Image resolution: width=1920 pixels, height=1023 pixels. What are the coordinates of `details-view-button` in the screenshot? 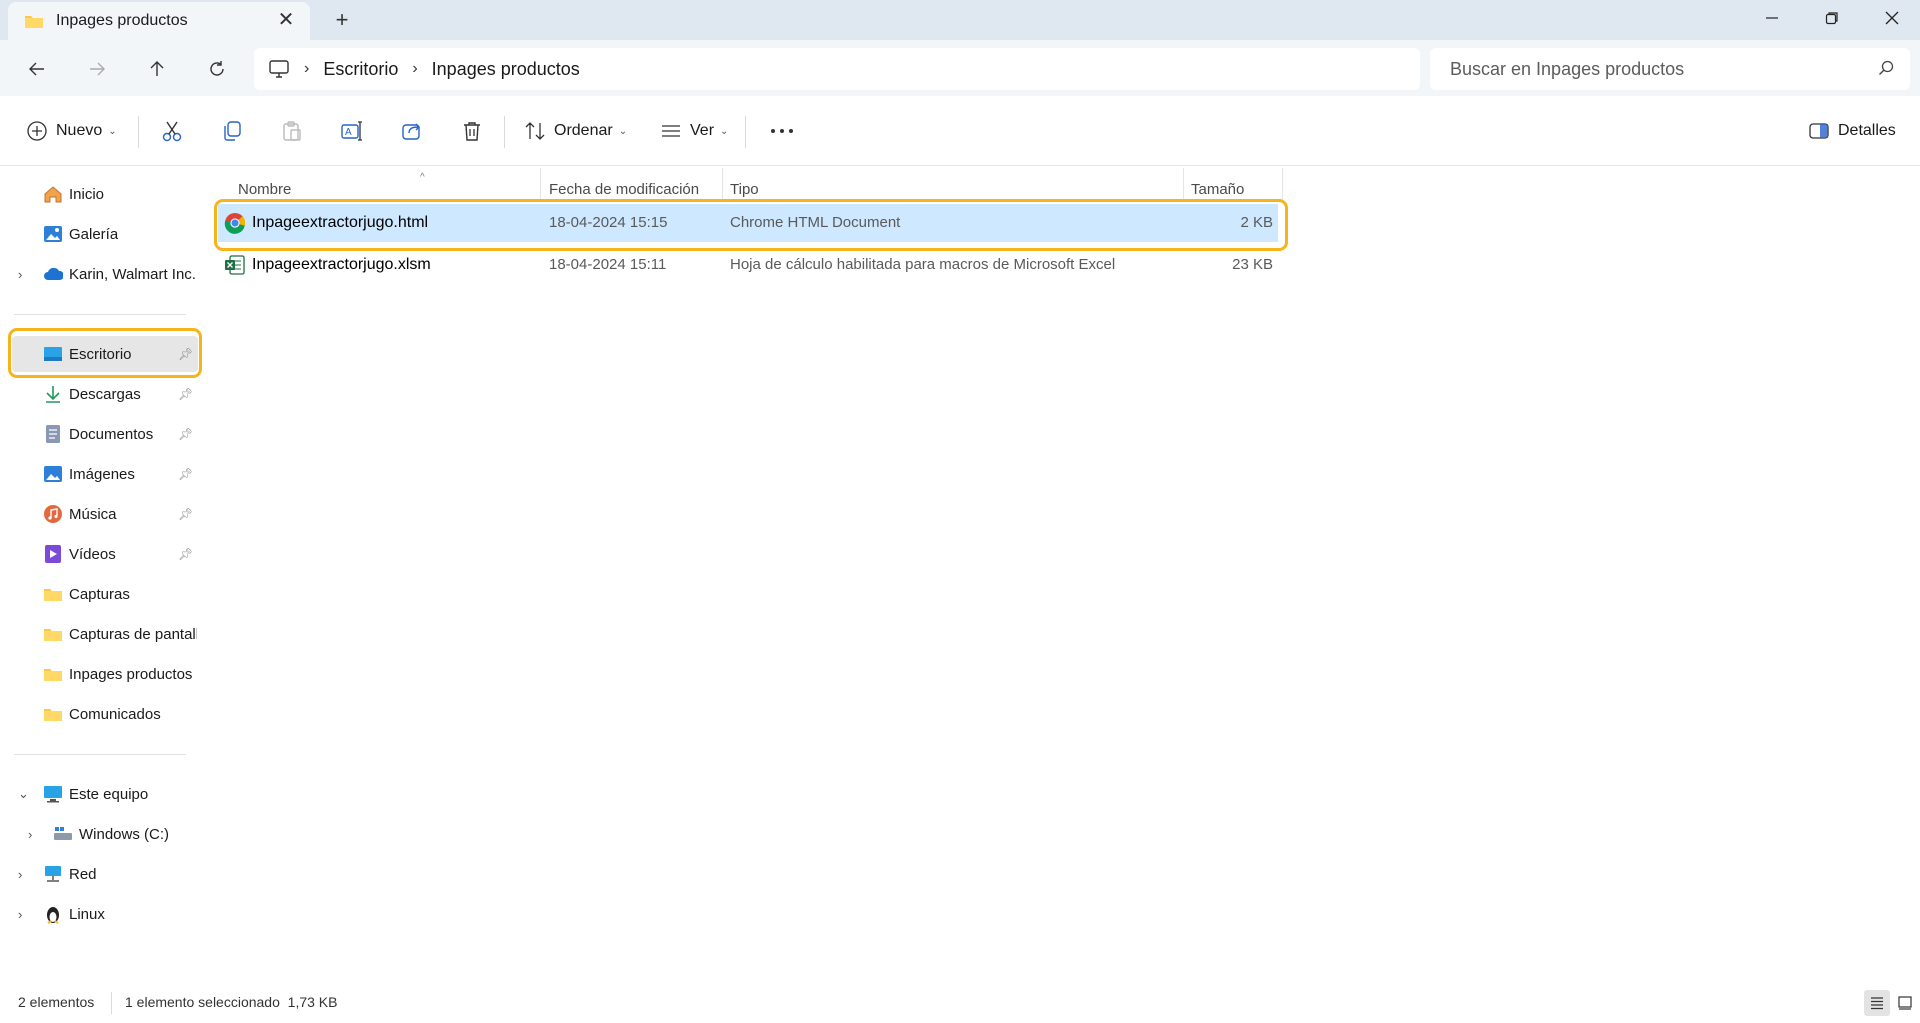 It's located at (1877, 1003).